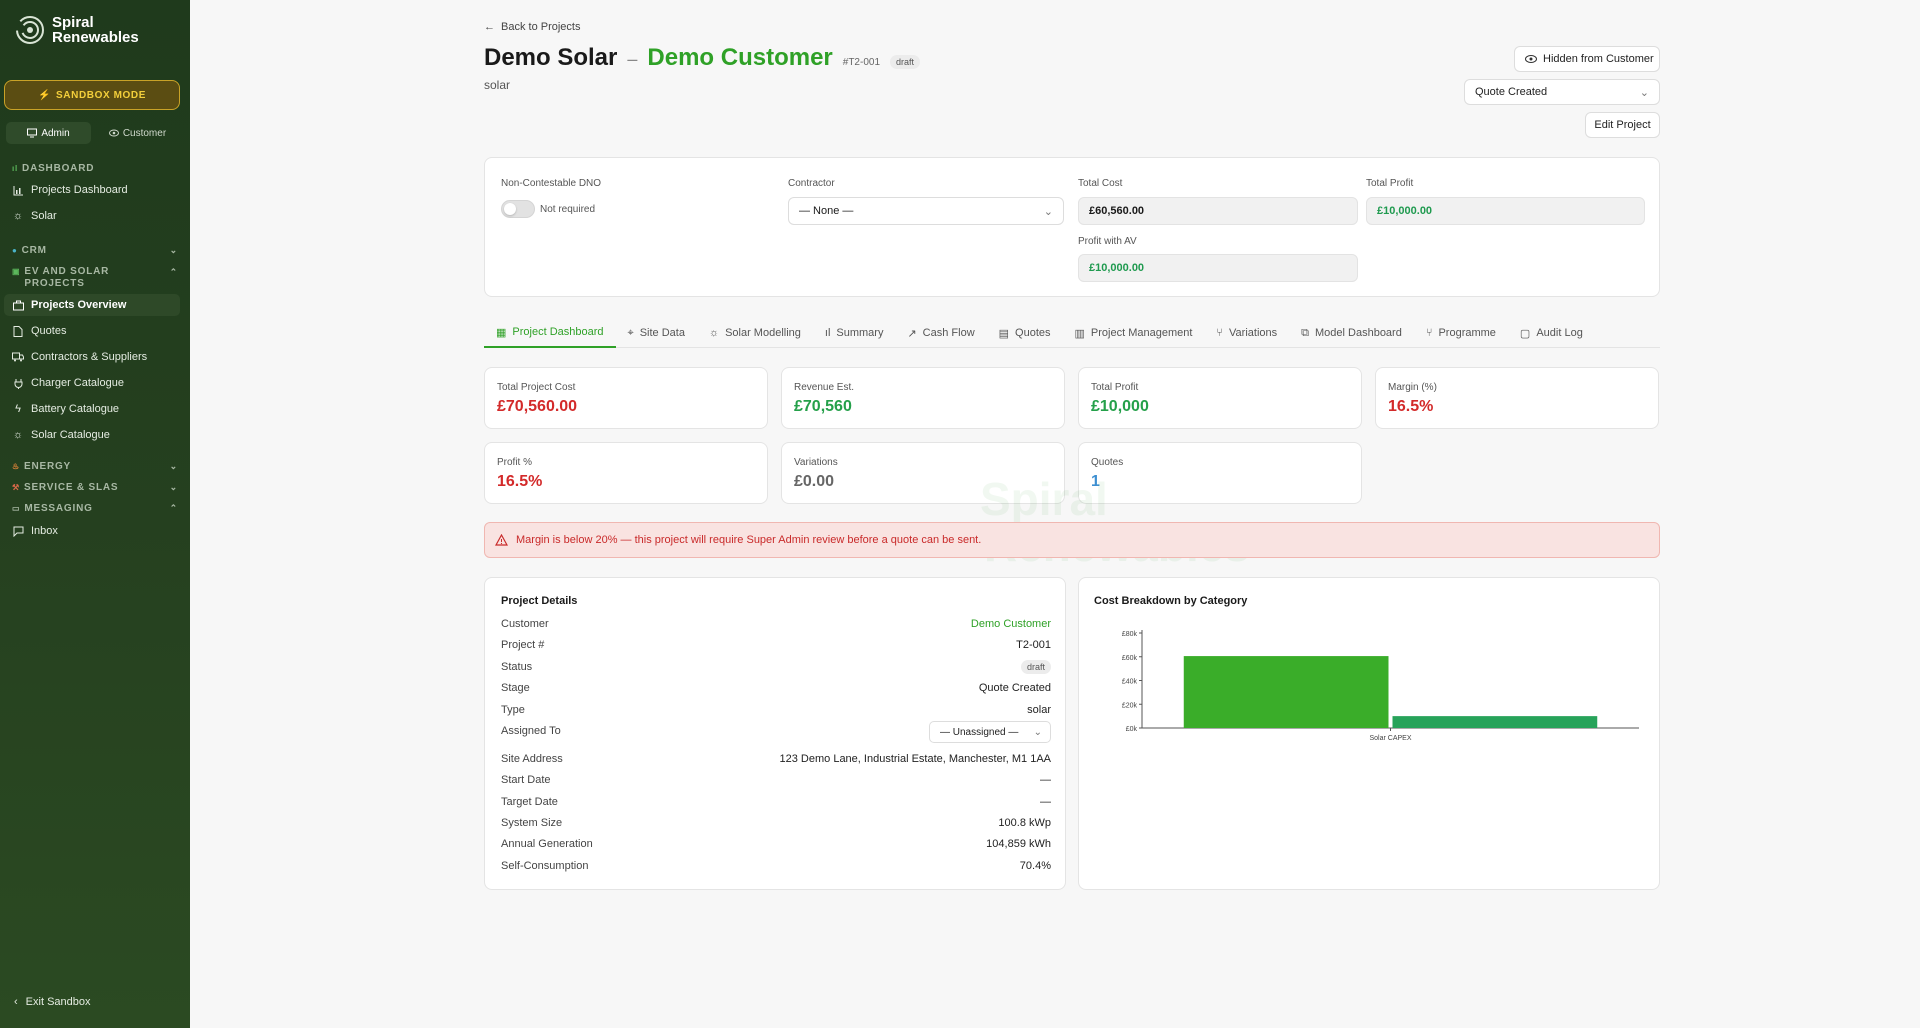 The width and height of the screenshot is (1920, 1028). I want to click on sidebar-item-solar-catalogue: ☼ Solar Catalogue, so click(92, 435).